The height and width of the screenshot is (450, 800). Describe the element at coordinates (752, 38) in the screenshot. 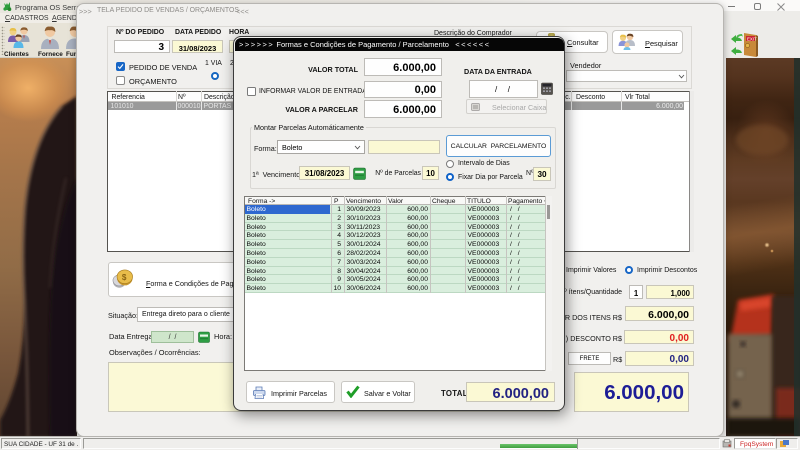

I see `svg-text: EXIT` at that location.